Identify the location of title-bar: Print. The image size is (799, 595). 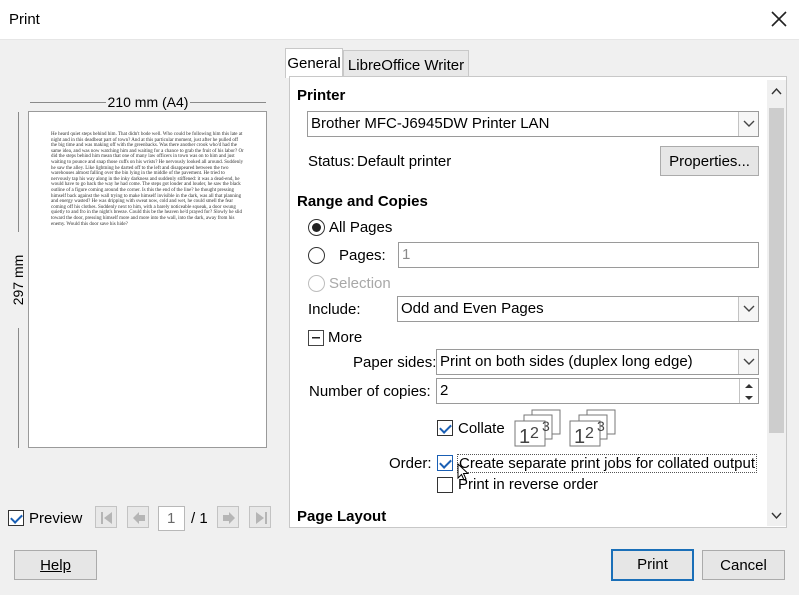
(399, 20).